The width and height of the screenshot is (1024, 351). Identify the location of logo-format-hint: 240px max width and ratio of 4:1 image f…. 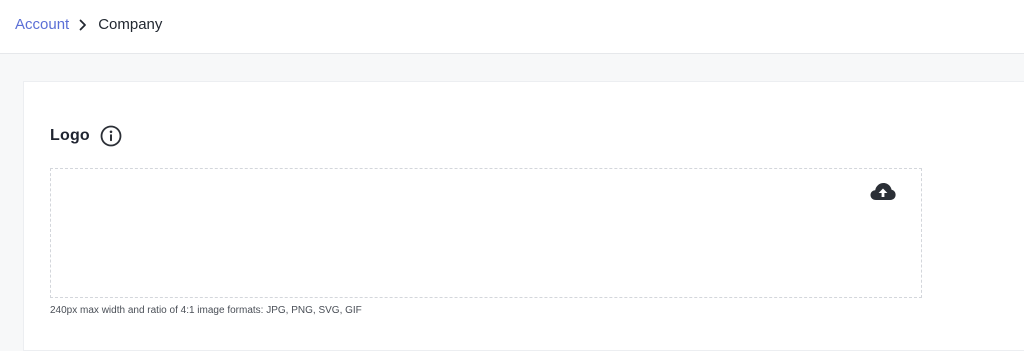
(206, 310).